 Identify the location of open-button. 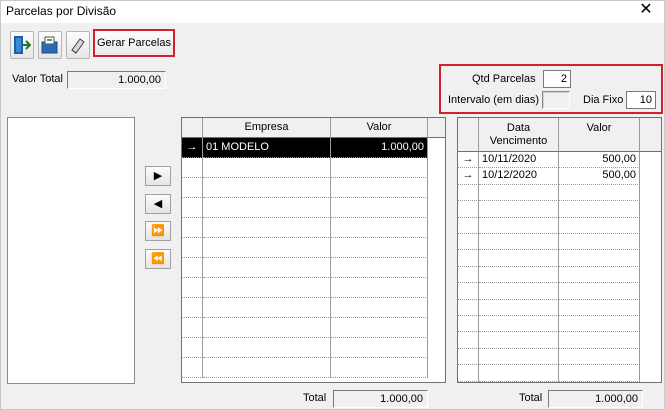
(50, 45).